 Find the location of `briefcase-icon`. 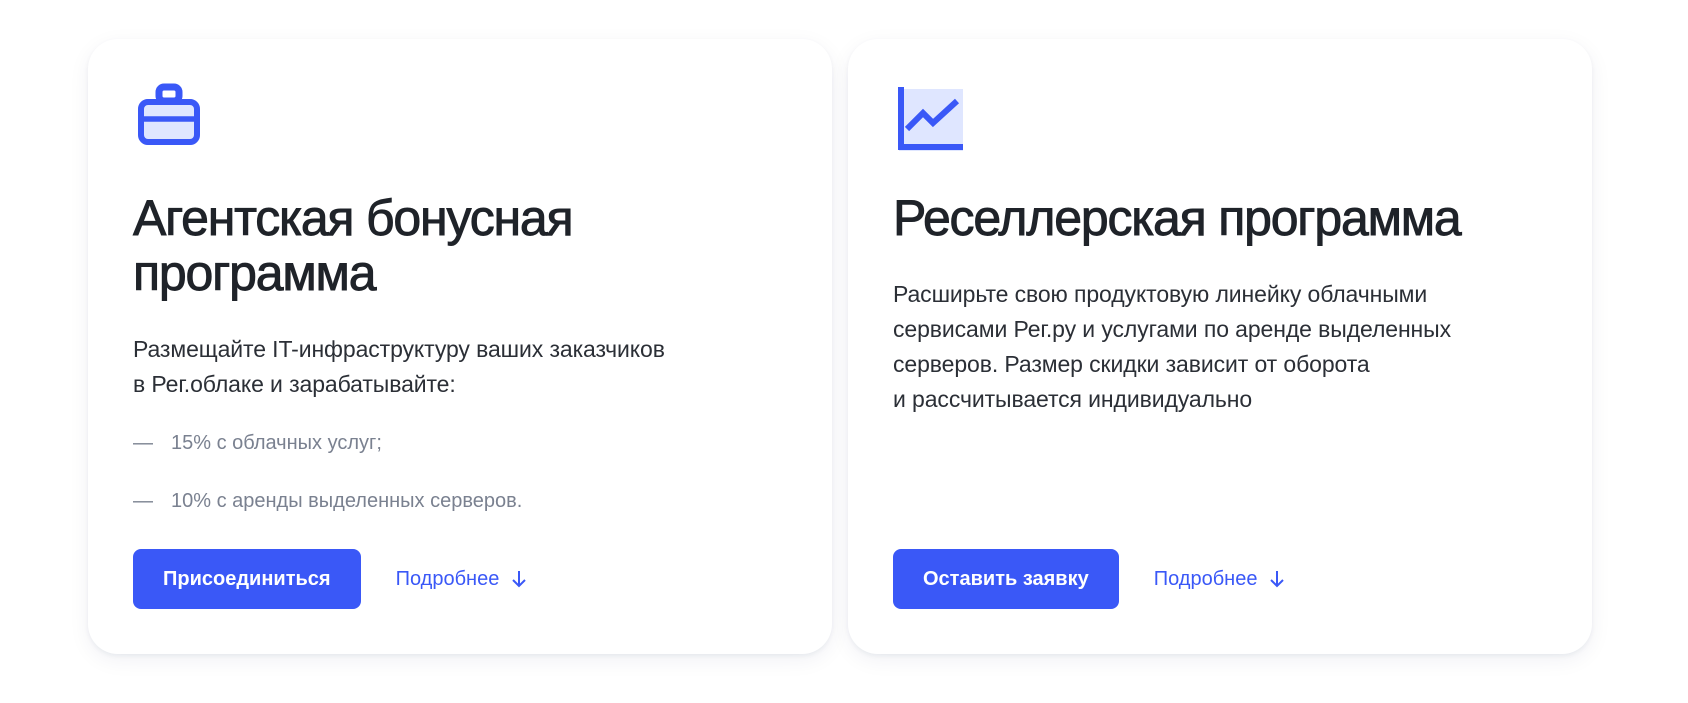

briefcase-icon is located at coordinates (169, 119).